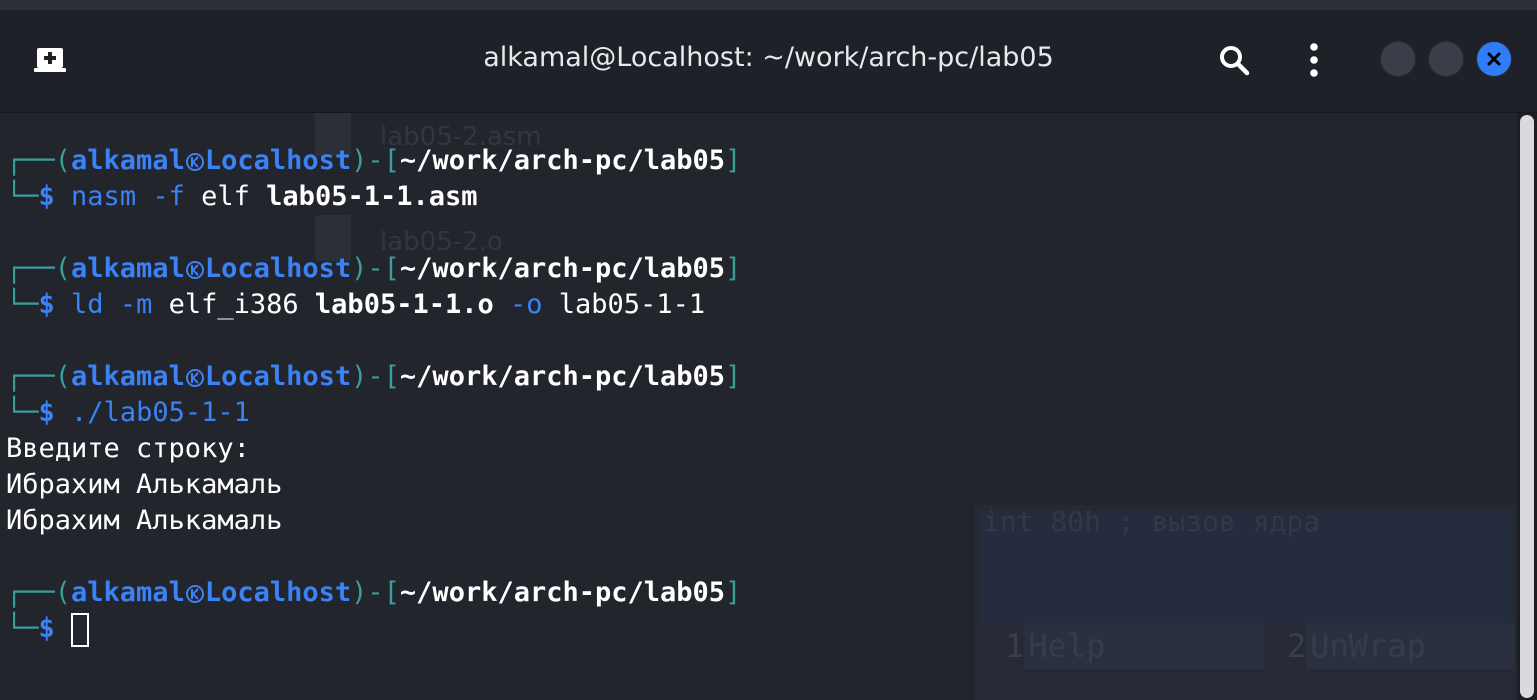 This screenshot has width=1537, height=700. I want to click on close-icon, so click(1494, 59).